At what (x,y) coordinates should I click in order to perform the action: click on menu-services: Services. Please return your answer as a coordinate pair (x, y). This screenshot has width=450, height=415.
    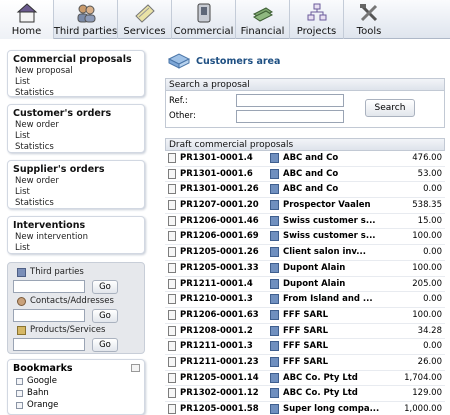
    Looking at the image, I should click on (145, 19).